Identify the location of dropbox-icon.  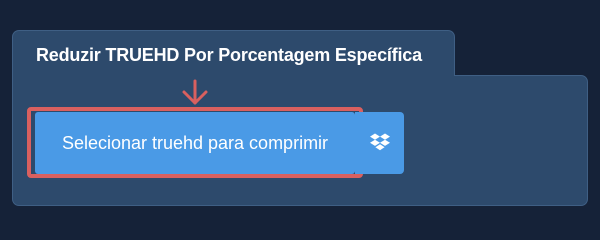
(379, 142).